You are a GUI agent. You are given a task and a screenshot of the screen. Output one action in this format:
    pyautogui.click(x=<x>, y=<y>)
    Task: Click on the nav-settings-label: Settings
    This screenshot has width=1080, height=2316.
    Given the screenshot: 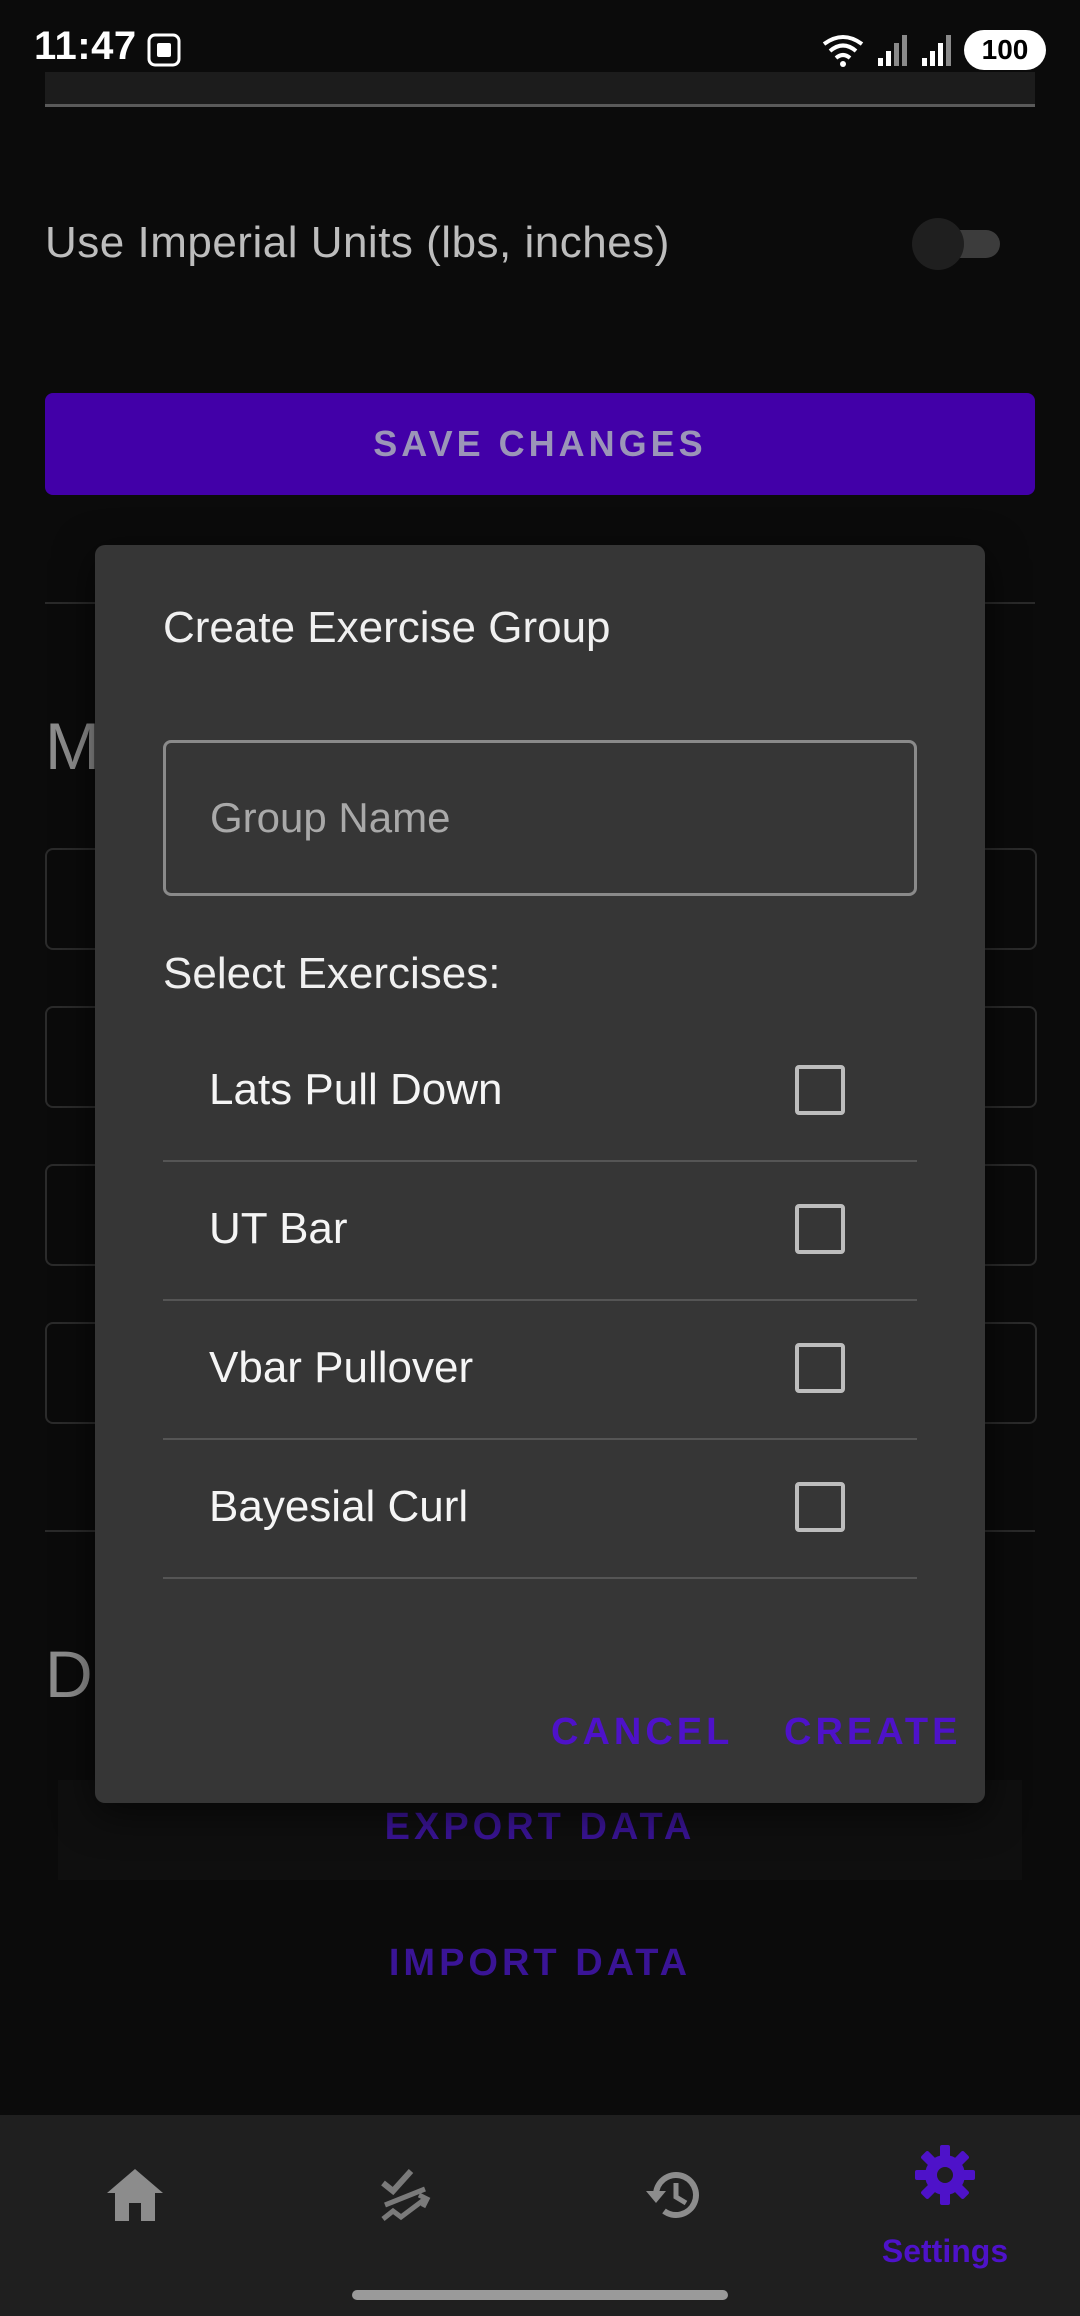 What is the action you would take?
    pyautogui.click(x=945, y=2251)
    